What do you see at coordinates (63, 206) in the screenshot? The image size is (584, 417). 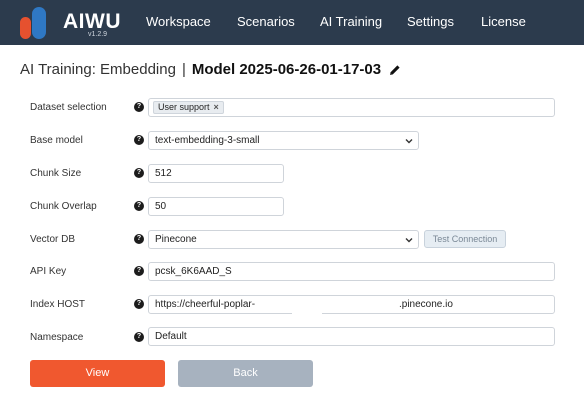 I see `chunk-overlap-label: Chunk Overlap` at bounding box center [63, 206].